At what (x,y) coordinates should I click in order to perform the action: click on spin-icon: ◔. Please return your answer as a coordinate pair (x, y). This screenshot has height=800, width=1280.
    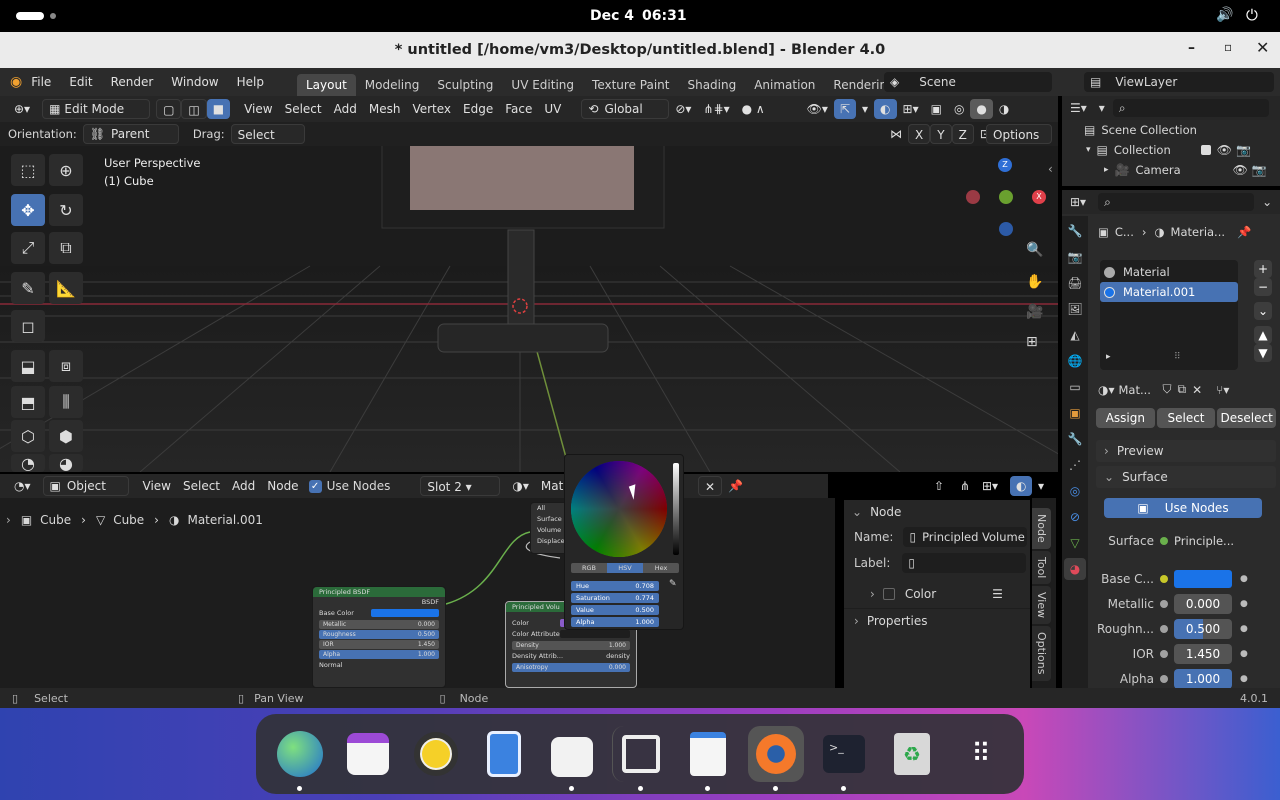
    Looking at the image, I should click on (28, 463).